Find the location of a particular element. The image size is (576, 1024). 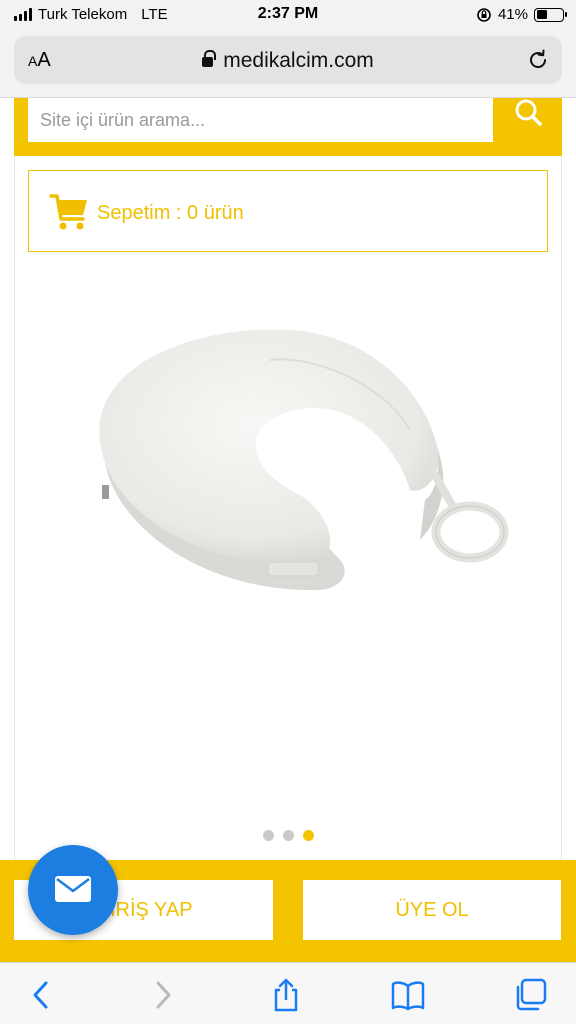

cart-label: Sepetim : 0 ürün is located at coordinates (170, 213).